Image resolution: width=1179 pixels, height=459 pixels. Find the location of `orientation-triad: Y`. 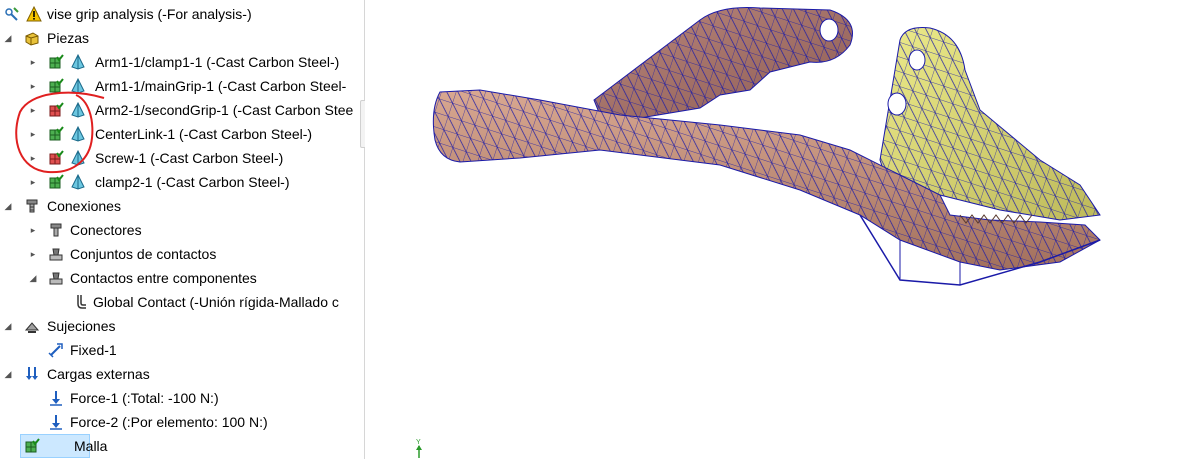

orientation-triad: Y is located at coordinates (421, 447).